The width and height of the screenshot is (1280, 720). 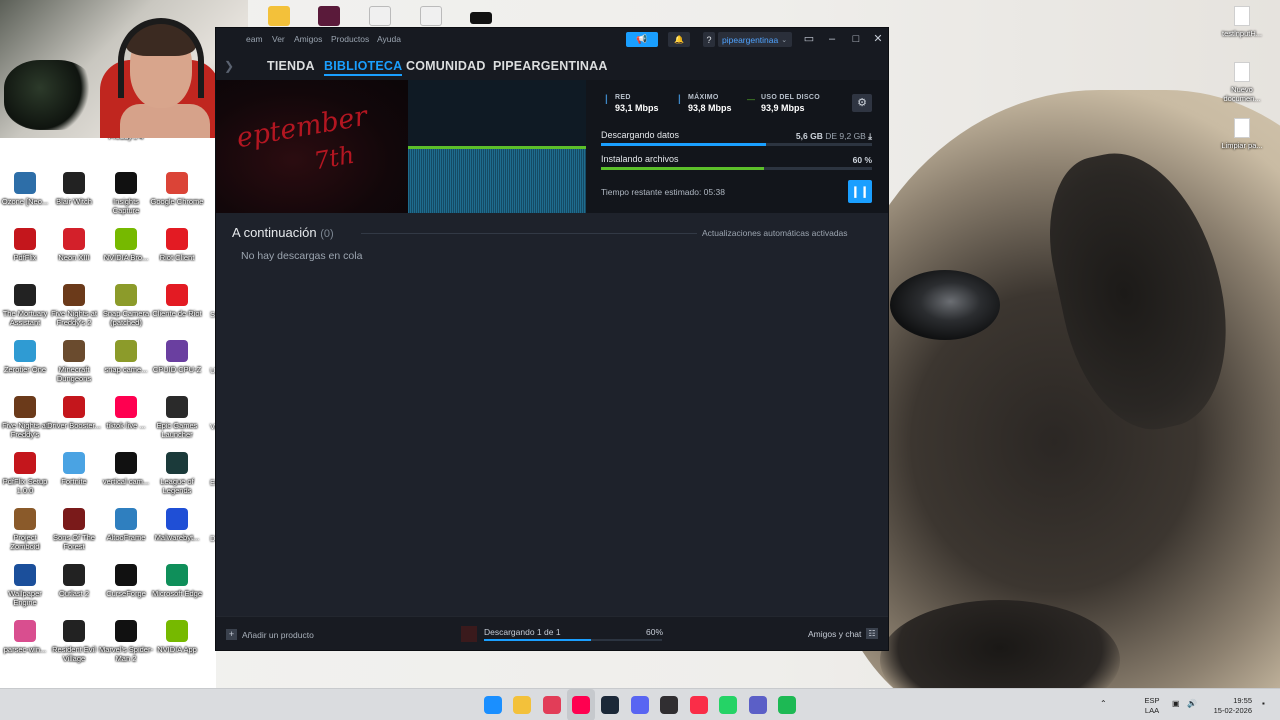 What do you see at coordinates (1176, 703) in the screenshot?
I see `network-icon: ▣` at bounding box center [1176, 703].